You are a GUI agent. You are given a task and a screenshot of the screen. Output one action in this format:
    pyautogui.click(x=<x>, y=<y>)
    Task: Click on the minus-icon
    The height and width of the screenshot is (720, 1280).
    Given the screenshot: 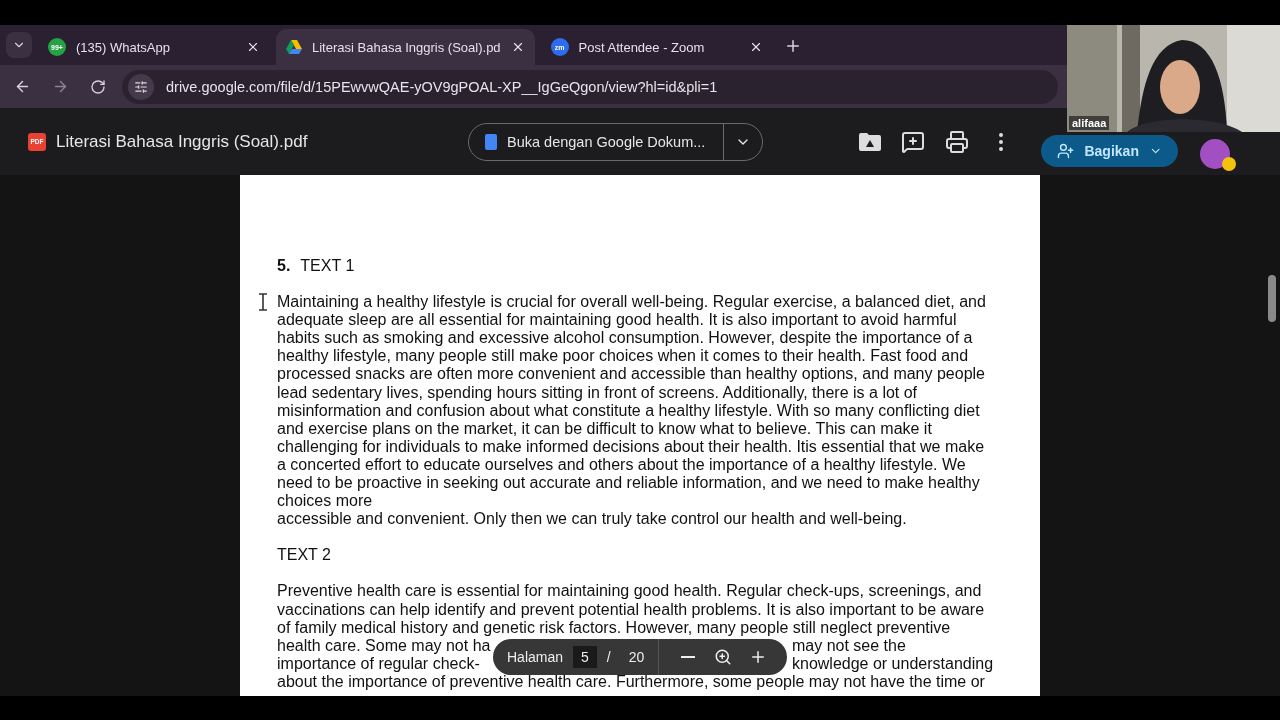 What is the action you would take?
    pyautogui.click(x=687, y=657)
    